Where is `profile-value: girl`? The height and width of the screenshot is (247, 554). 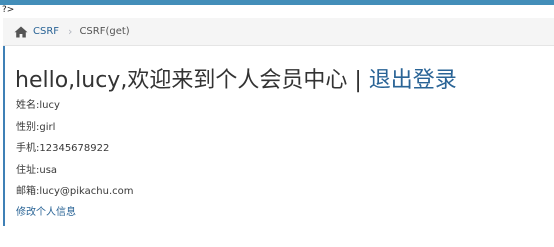
profile-value: girl is located at coordinates (47, 127).